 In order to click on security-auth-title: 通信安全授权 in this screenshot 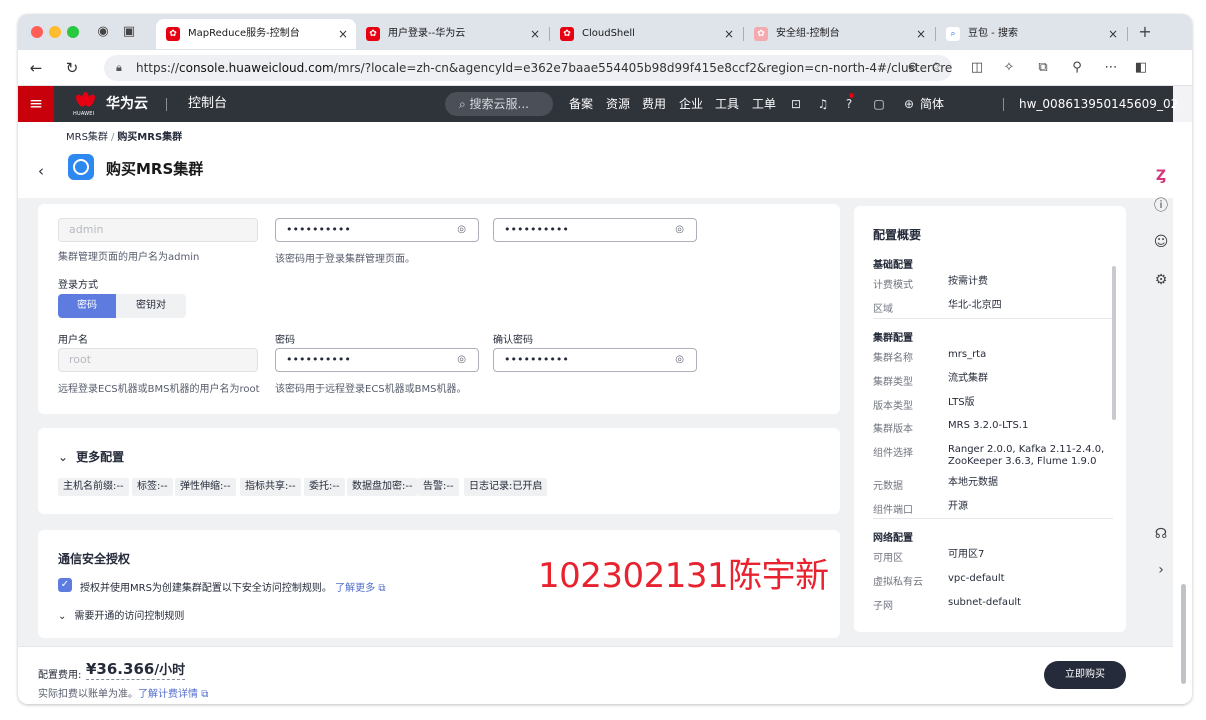, I will do `click(94, 559)`.